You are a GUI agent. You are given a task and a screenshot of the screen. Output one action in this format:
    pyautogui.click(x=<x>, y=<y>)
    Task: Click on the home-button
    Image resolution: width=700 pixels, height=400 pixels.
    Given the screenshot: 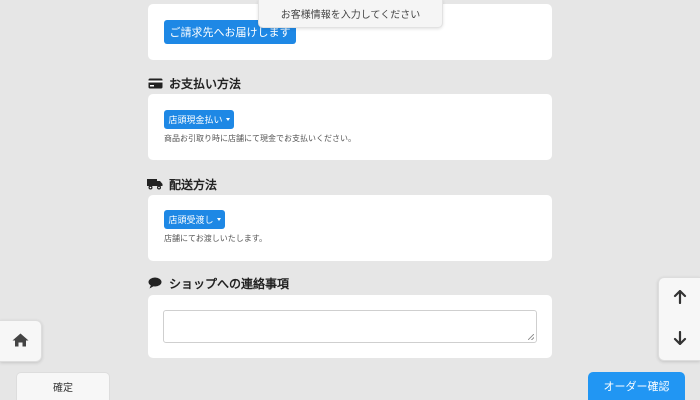 What is the action you would take?
    pyautogui.click(x=21, y=341)
    